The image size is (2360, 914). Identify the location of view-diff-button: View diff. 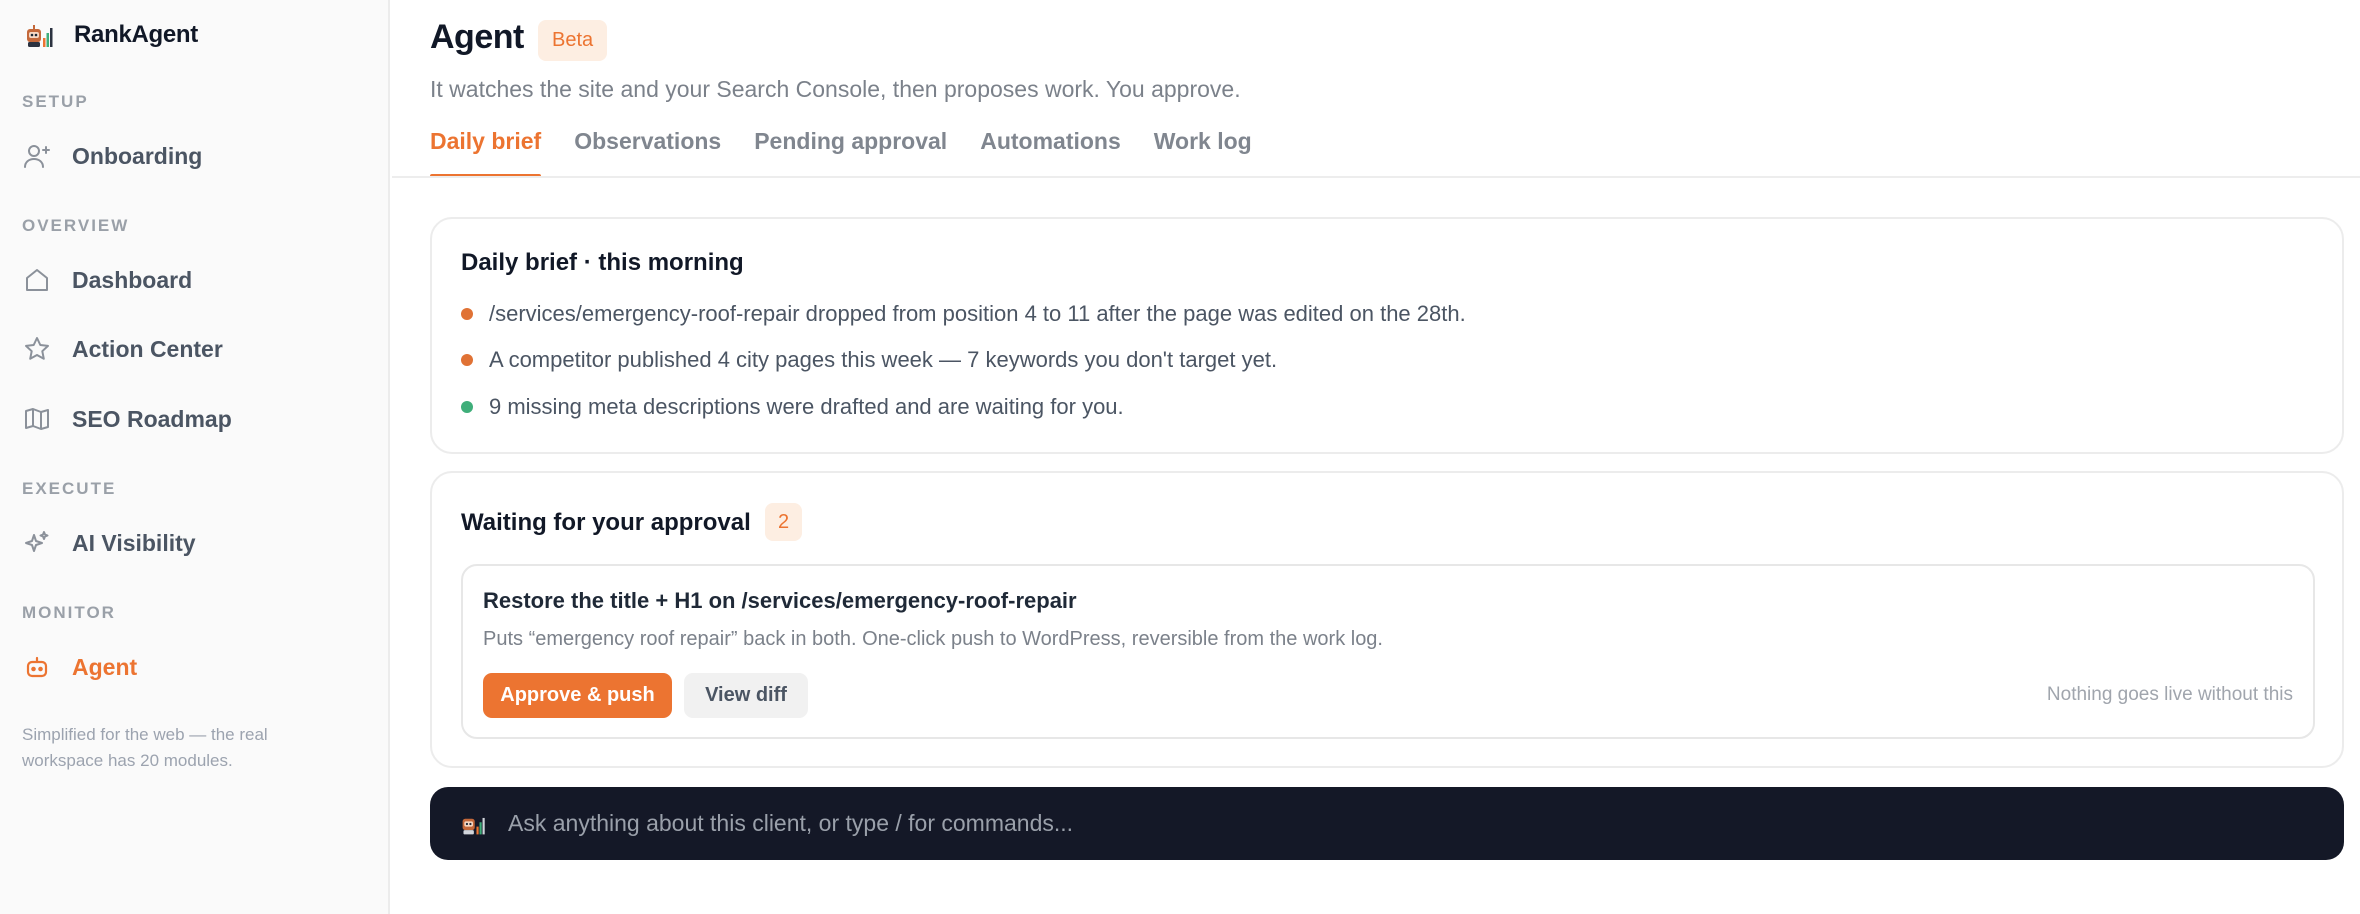
(746, 695).